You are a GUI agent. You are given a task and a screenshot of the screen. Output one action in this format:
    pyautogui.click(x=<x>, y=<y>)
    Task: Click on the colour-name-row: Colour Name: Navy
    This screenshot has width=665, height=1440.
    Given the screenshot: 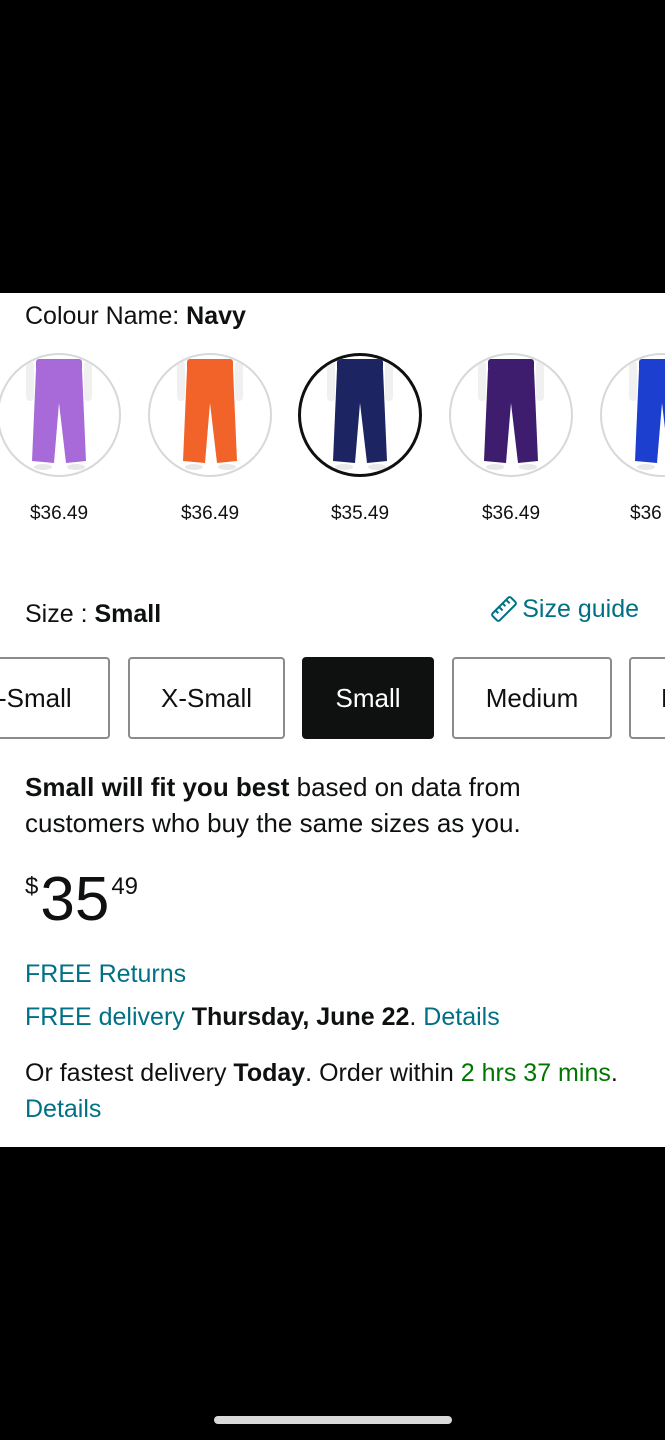 What is the action you would take?
    pyautogui.click(x=135, y=316)
    